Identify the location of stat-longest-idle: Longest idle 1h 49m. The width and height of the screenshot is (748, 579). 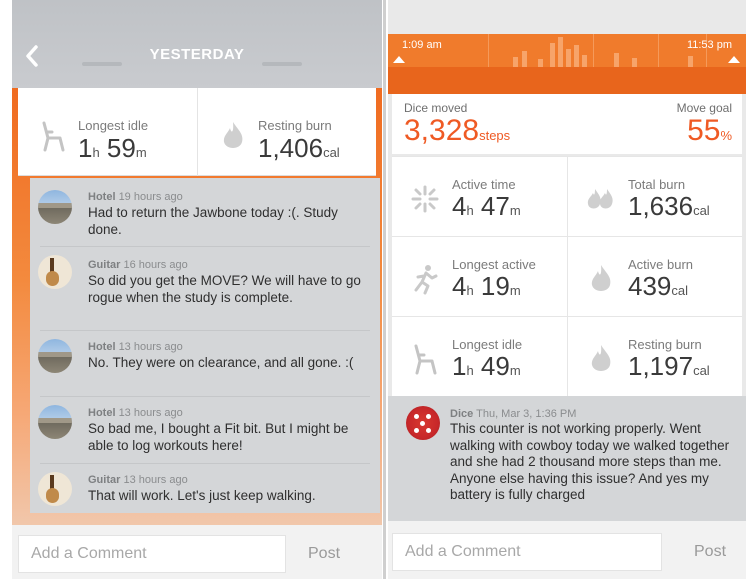
(479, 356).